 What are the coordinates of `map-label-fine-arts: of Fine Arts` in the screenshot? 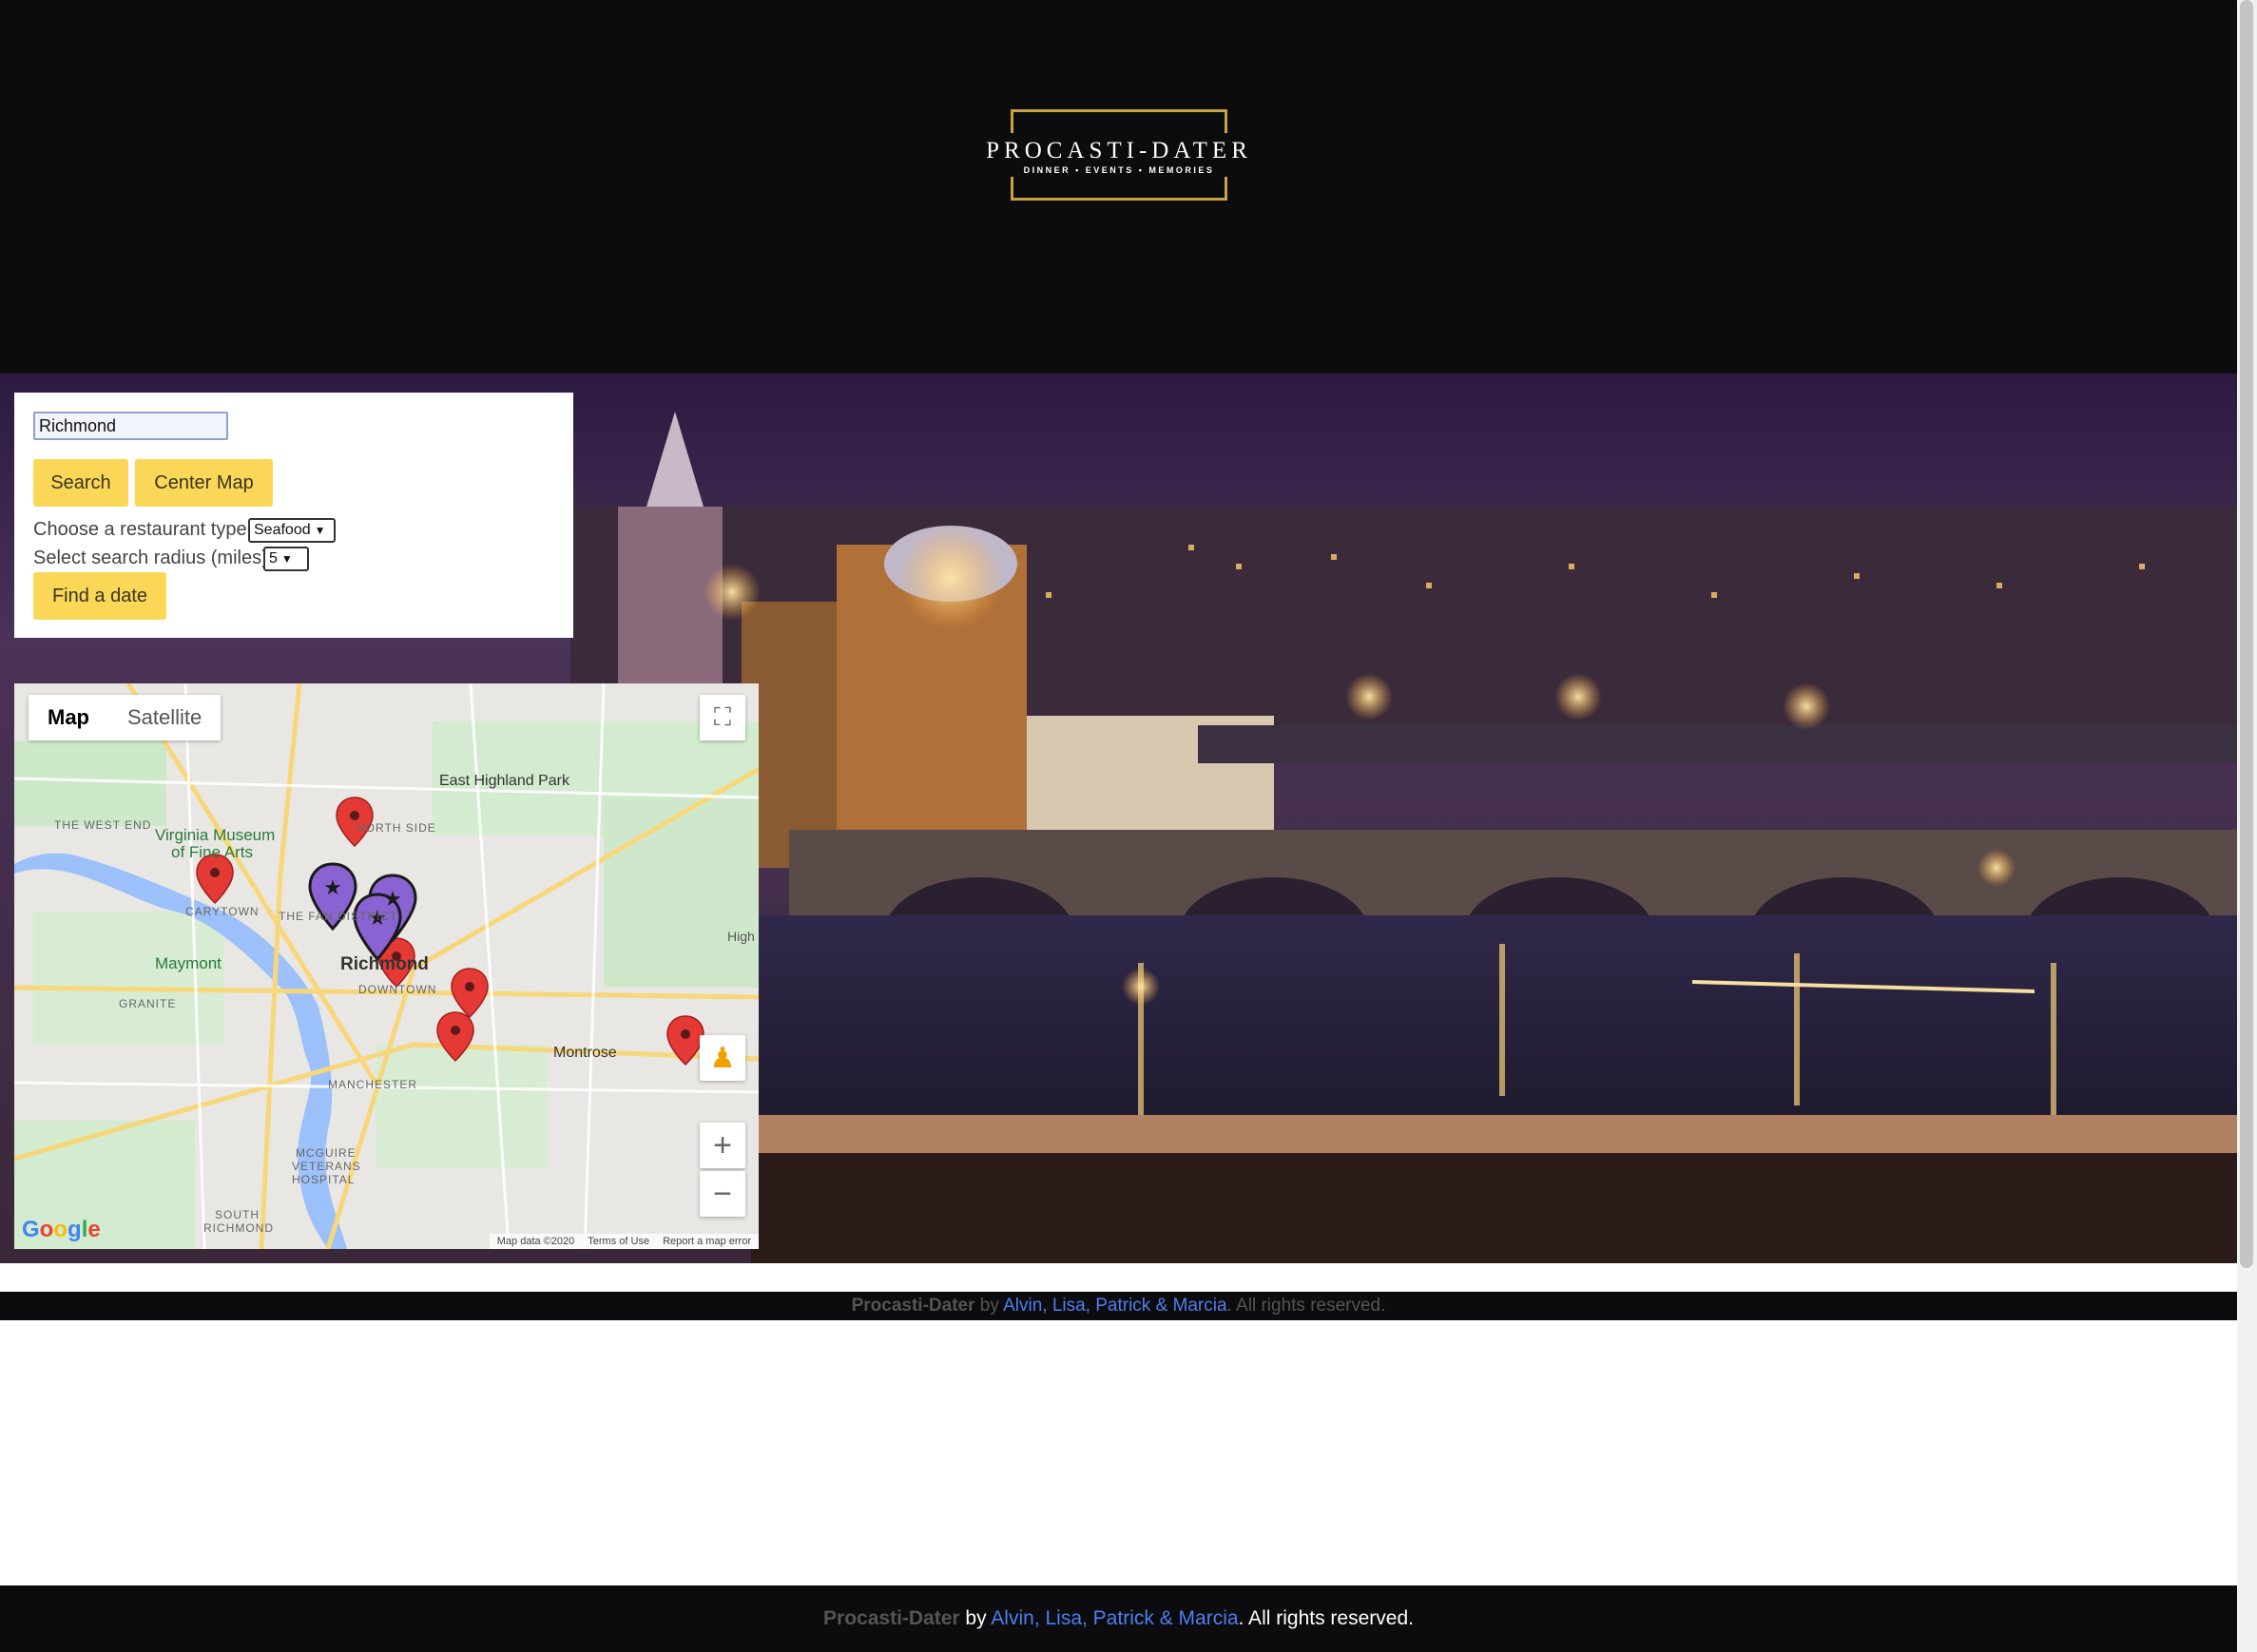 It's located at (212, 852).